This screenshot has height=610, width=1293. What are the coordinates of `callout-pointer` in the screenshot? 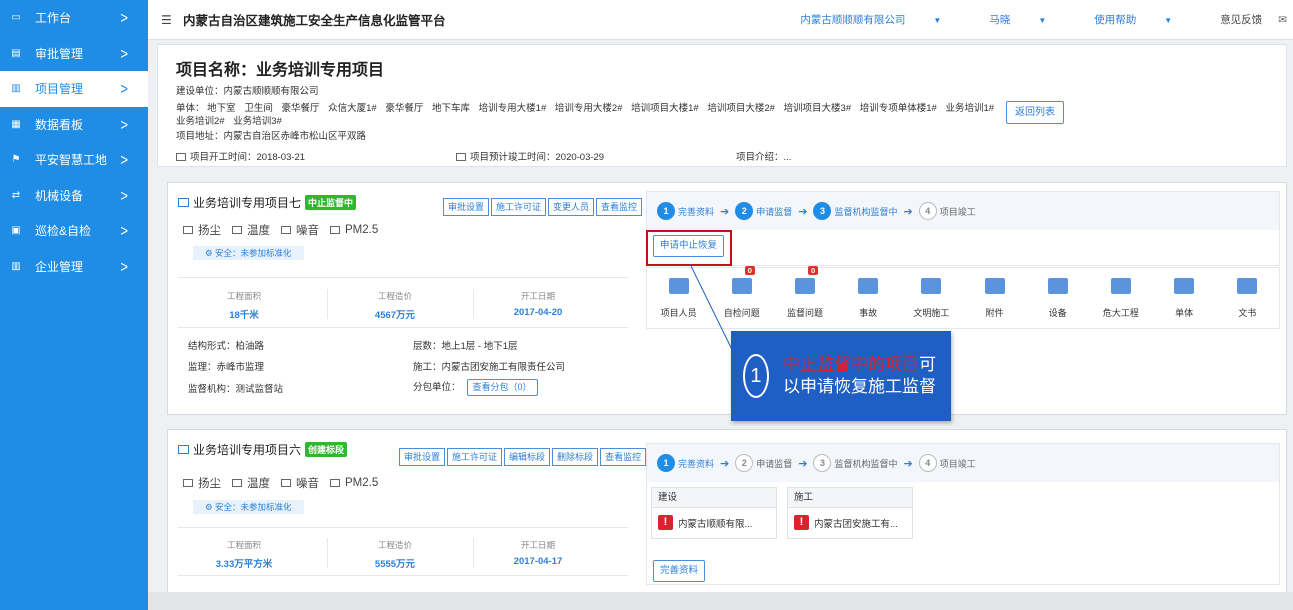 It's located at (716, 317).